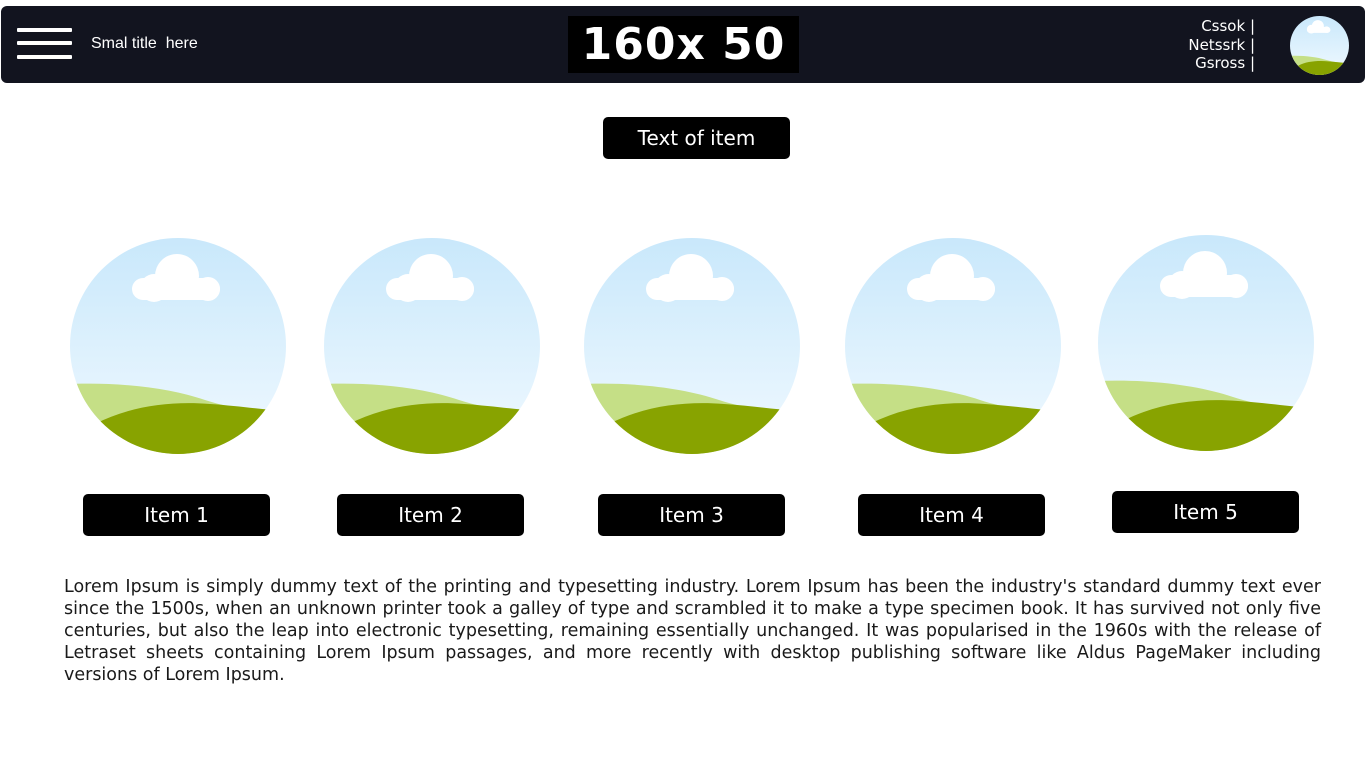 This screenshot has height=768, width=1366. Describe the element at coordinates (45, 45) in the screenshot. I see `hamburger-menu-icon` at that location.